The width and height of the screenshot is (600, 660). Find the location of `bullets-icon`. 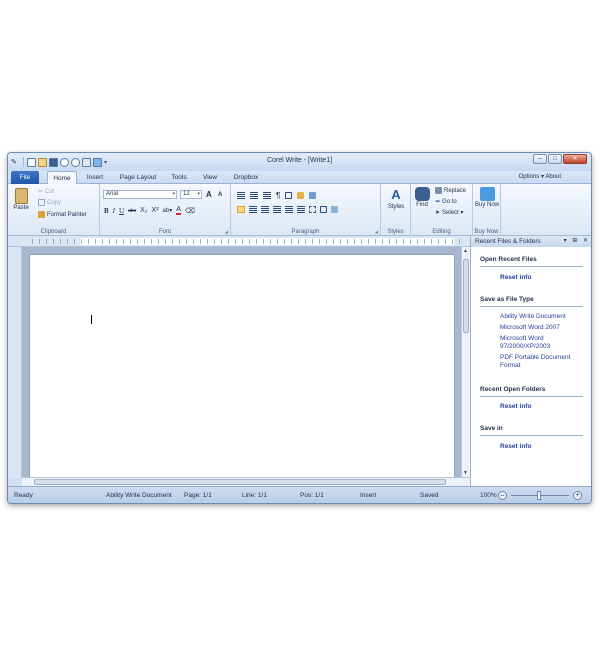

bullets-icon is located at coordinates (241, 195).